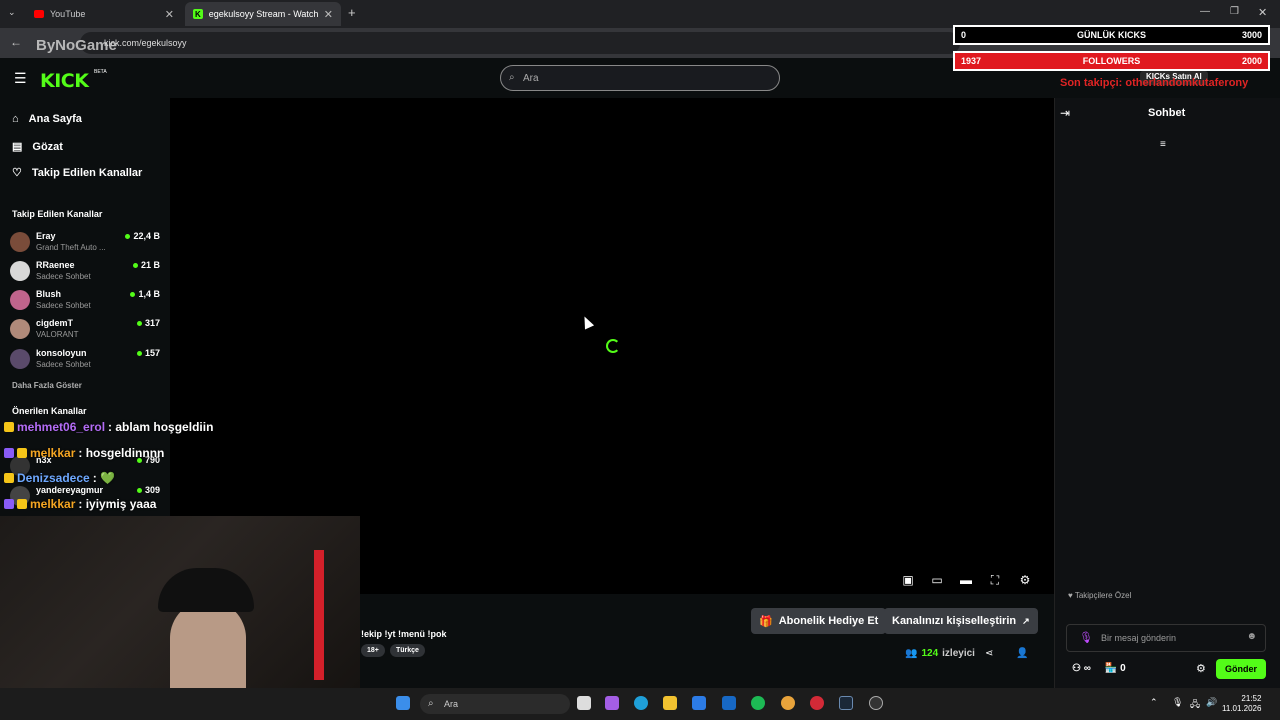 The image size is (1280, 720). Describe the element at coordinates (1139, 638) in the screenshot. I see `chat-placeholder: Bir mesaj gönderin` at that location.